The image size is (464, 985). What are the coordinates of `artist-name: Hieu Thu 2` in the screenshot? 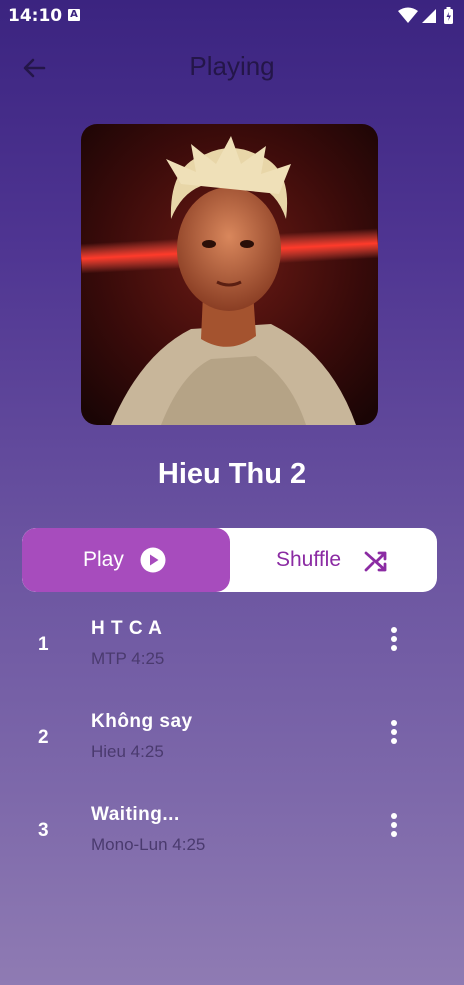 It's located at (232, 474).